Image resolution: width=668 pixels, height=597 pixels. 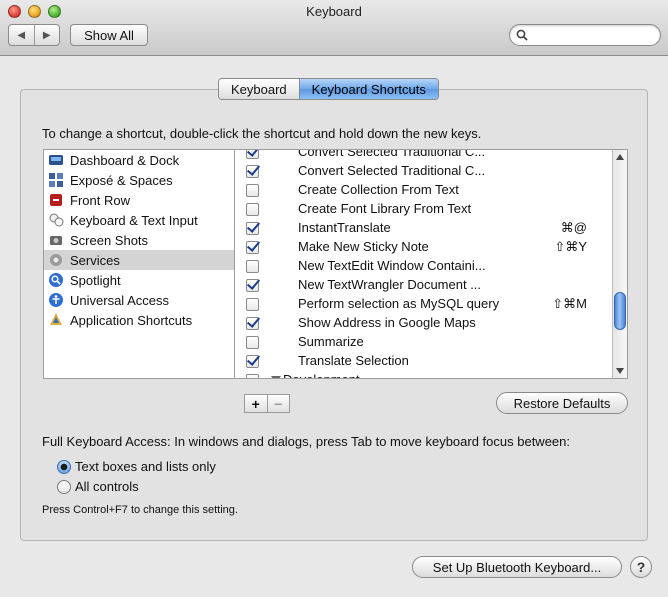 I want to click on gear-icon, so click(x=56, y=260).